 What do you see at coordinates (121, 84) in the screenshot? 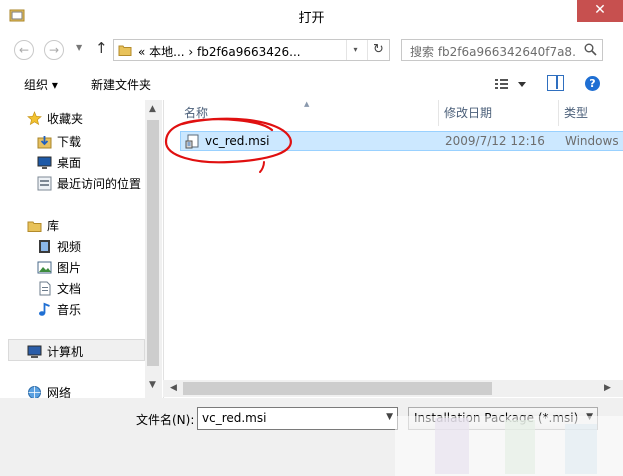
I see `new-folder-button: 新建文件夹` at bounding box center [121, 84].